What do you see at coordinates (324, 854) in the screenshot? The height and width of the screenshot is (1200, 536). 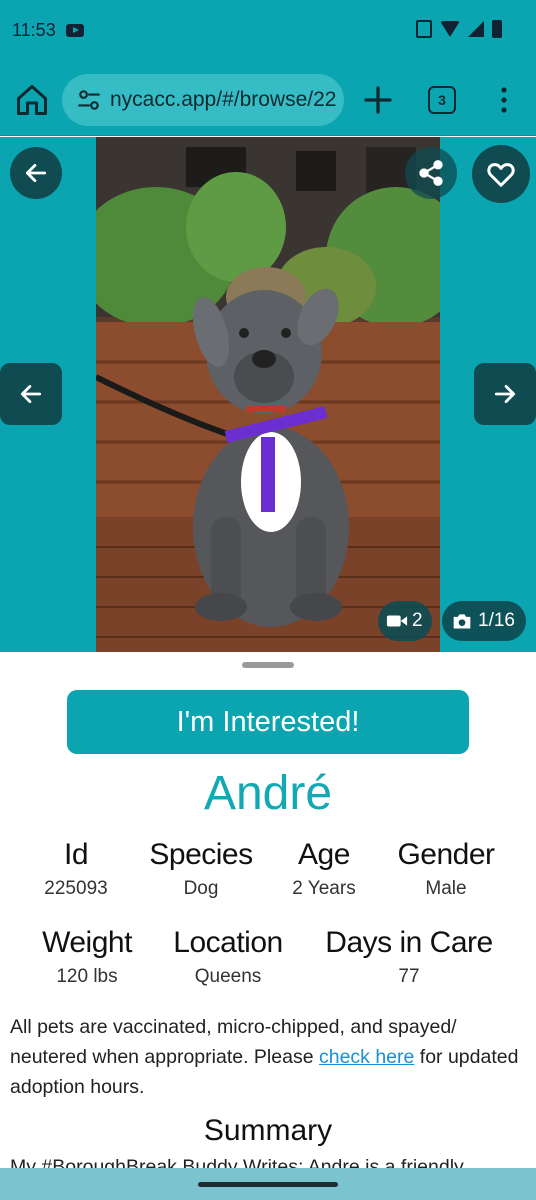 I see `stat-label: Age` at bounding box center [324, 854].